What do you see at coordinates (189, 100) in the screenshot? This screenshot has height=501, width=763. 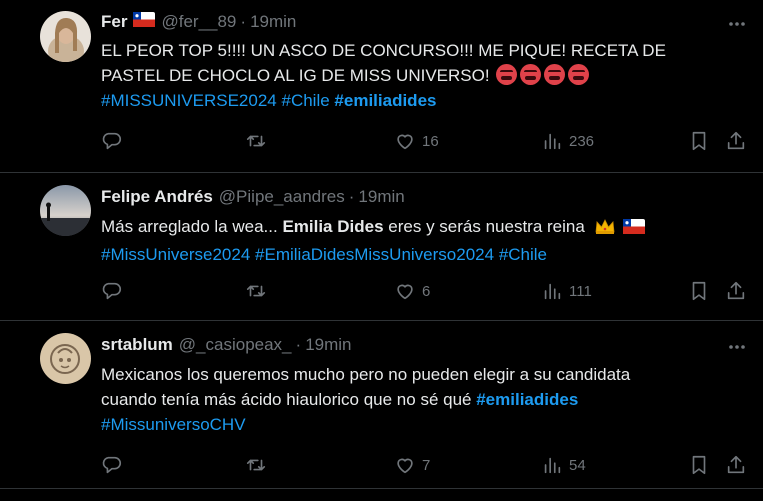 I see `hashtag: #MISSUNIVERSE2024` at bounding box center [189, 100].